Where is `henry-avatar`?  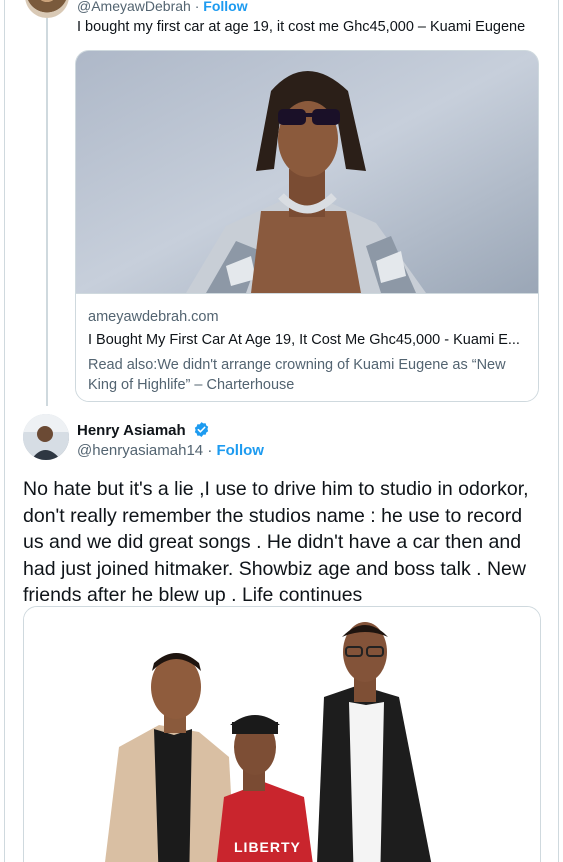 henry-avatar is located at coordinates (46, 437).